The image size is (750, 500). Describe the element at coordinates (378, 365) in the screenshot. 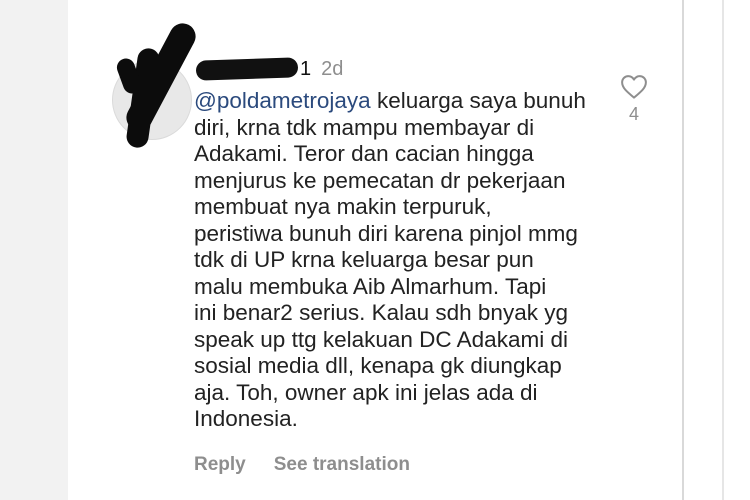

I see `comment-line: sosial media dll, kenapa gk diungkap` at that location.